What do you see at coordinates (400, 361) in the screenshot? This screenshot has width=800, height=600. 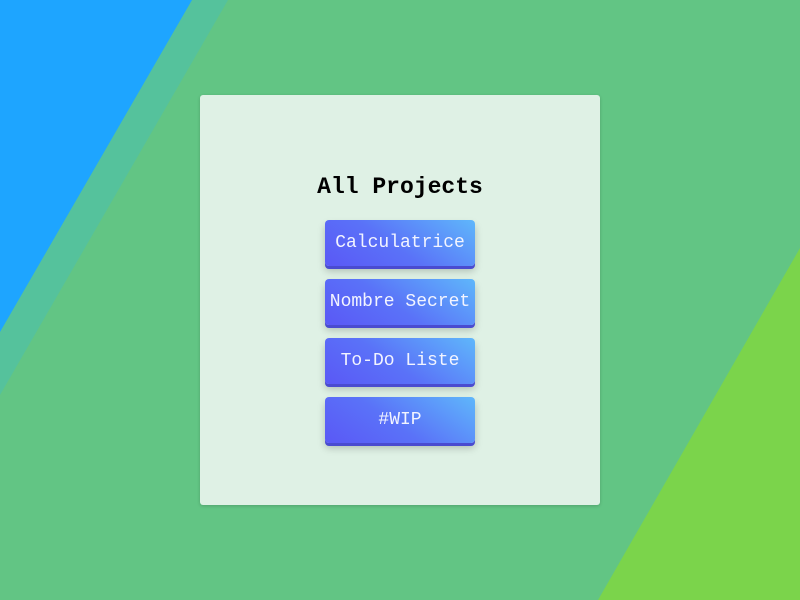 I see `todo-liste-button: To-Do Liste` at bounding box center [400, 361].